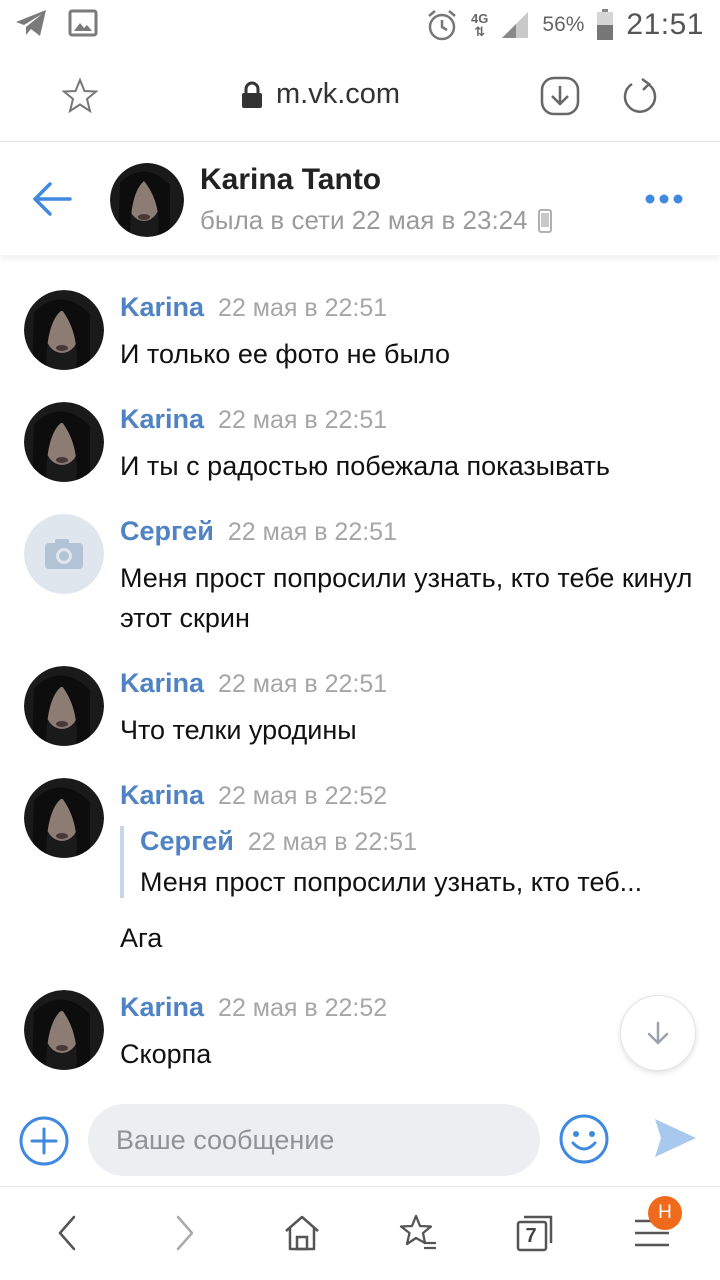 Image resolution: width=720 pixels, height=1280 pixels. I want to click on network-indicator: 4G ⇅, so click(480, 25).